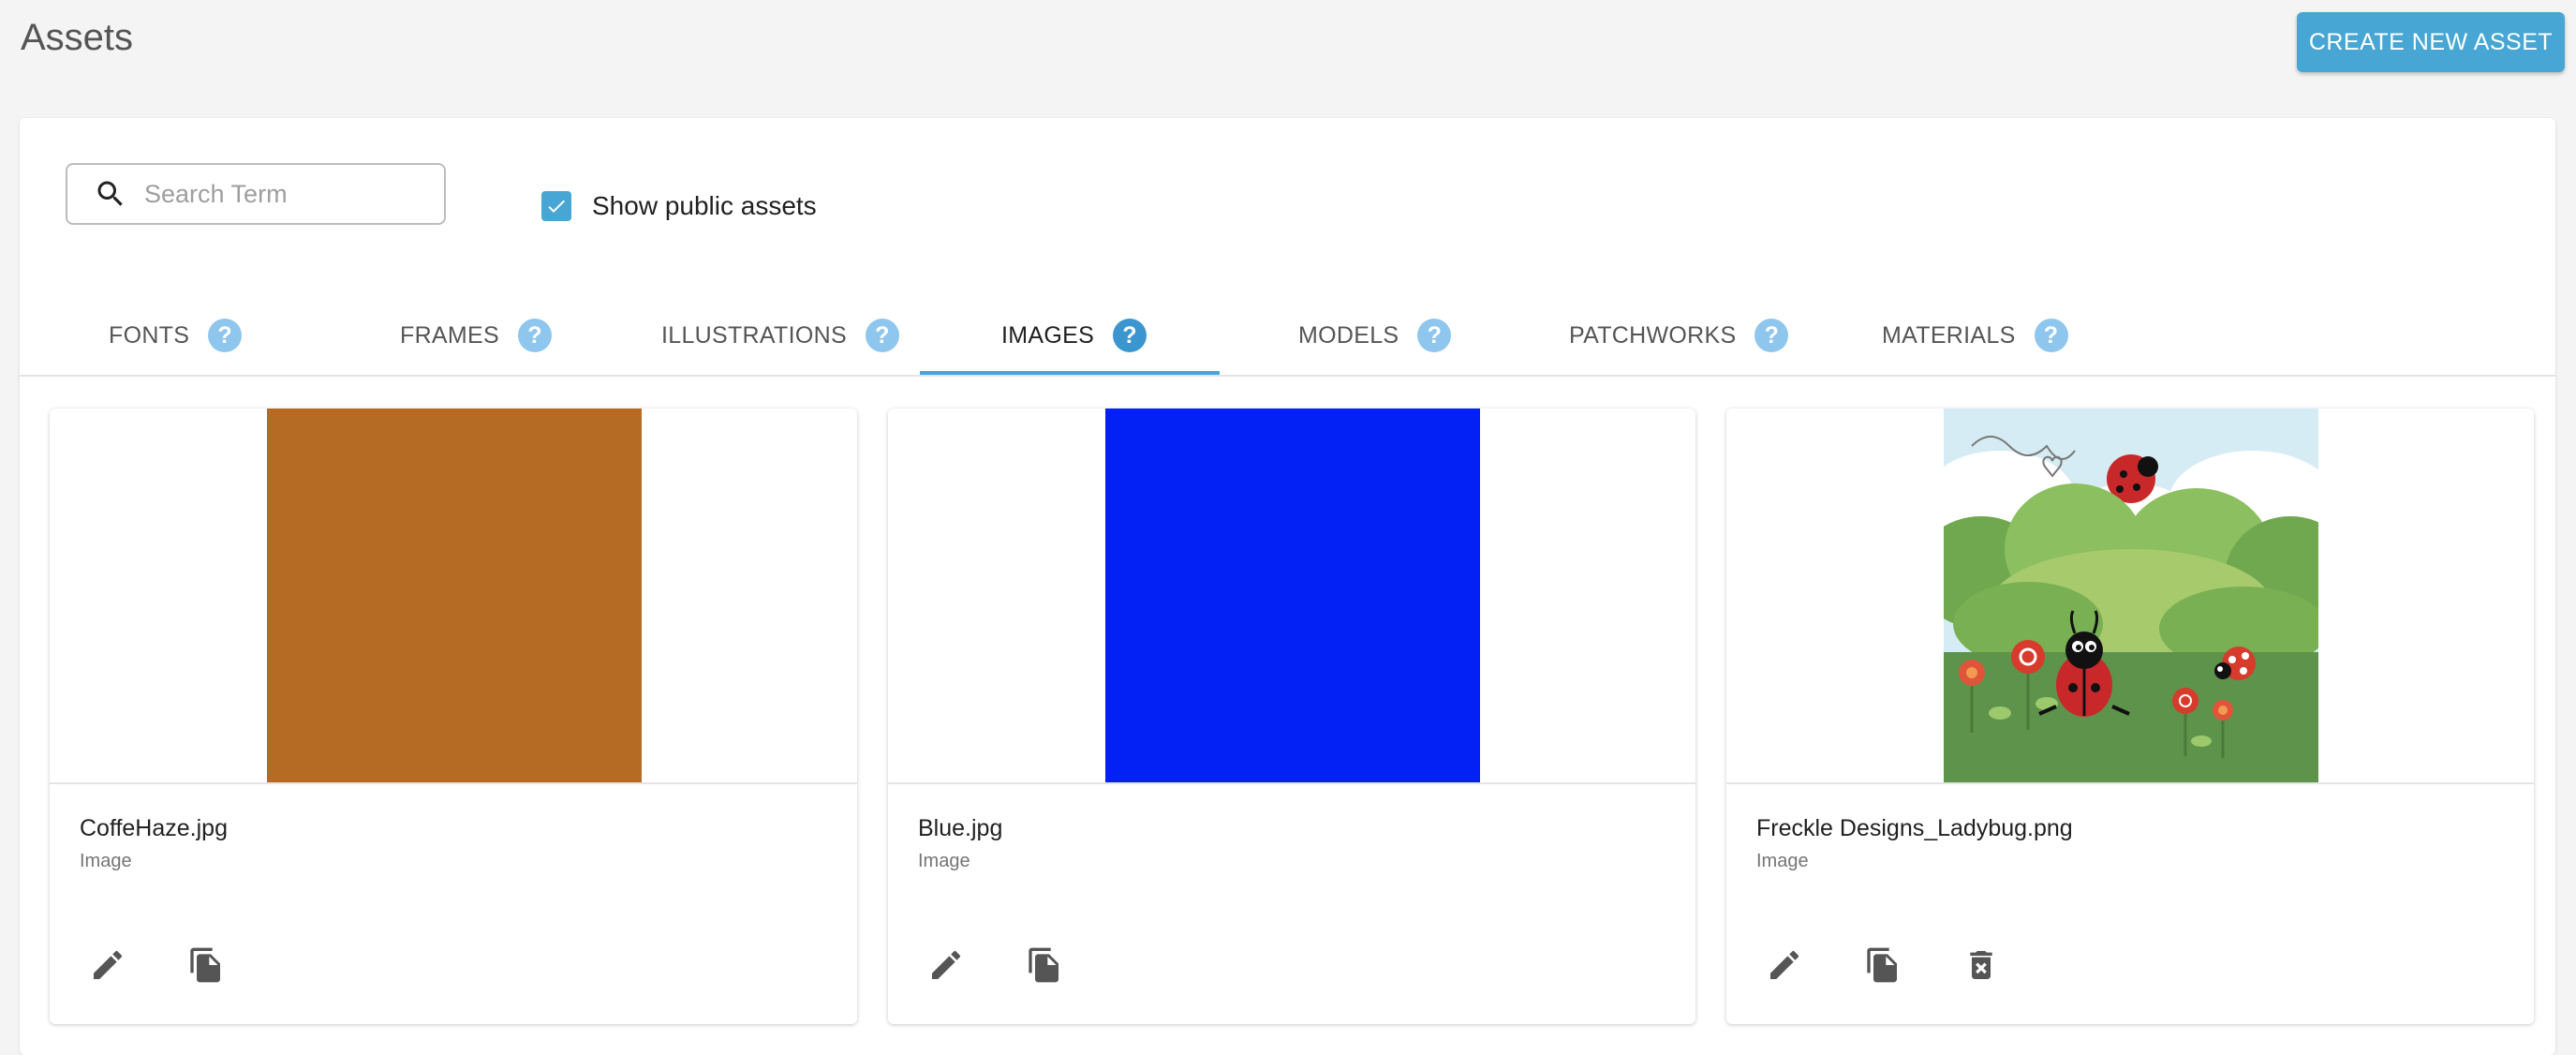  What do you see at coordinates (1070, 373) in the screenshot?
I see `active-tab-indicator` at bounding box center [1070, 373].